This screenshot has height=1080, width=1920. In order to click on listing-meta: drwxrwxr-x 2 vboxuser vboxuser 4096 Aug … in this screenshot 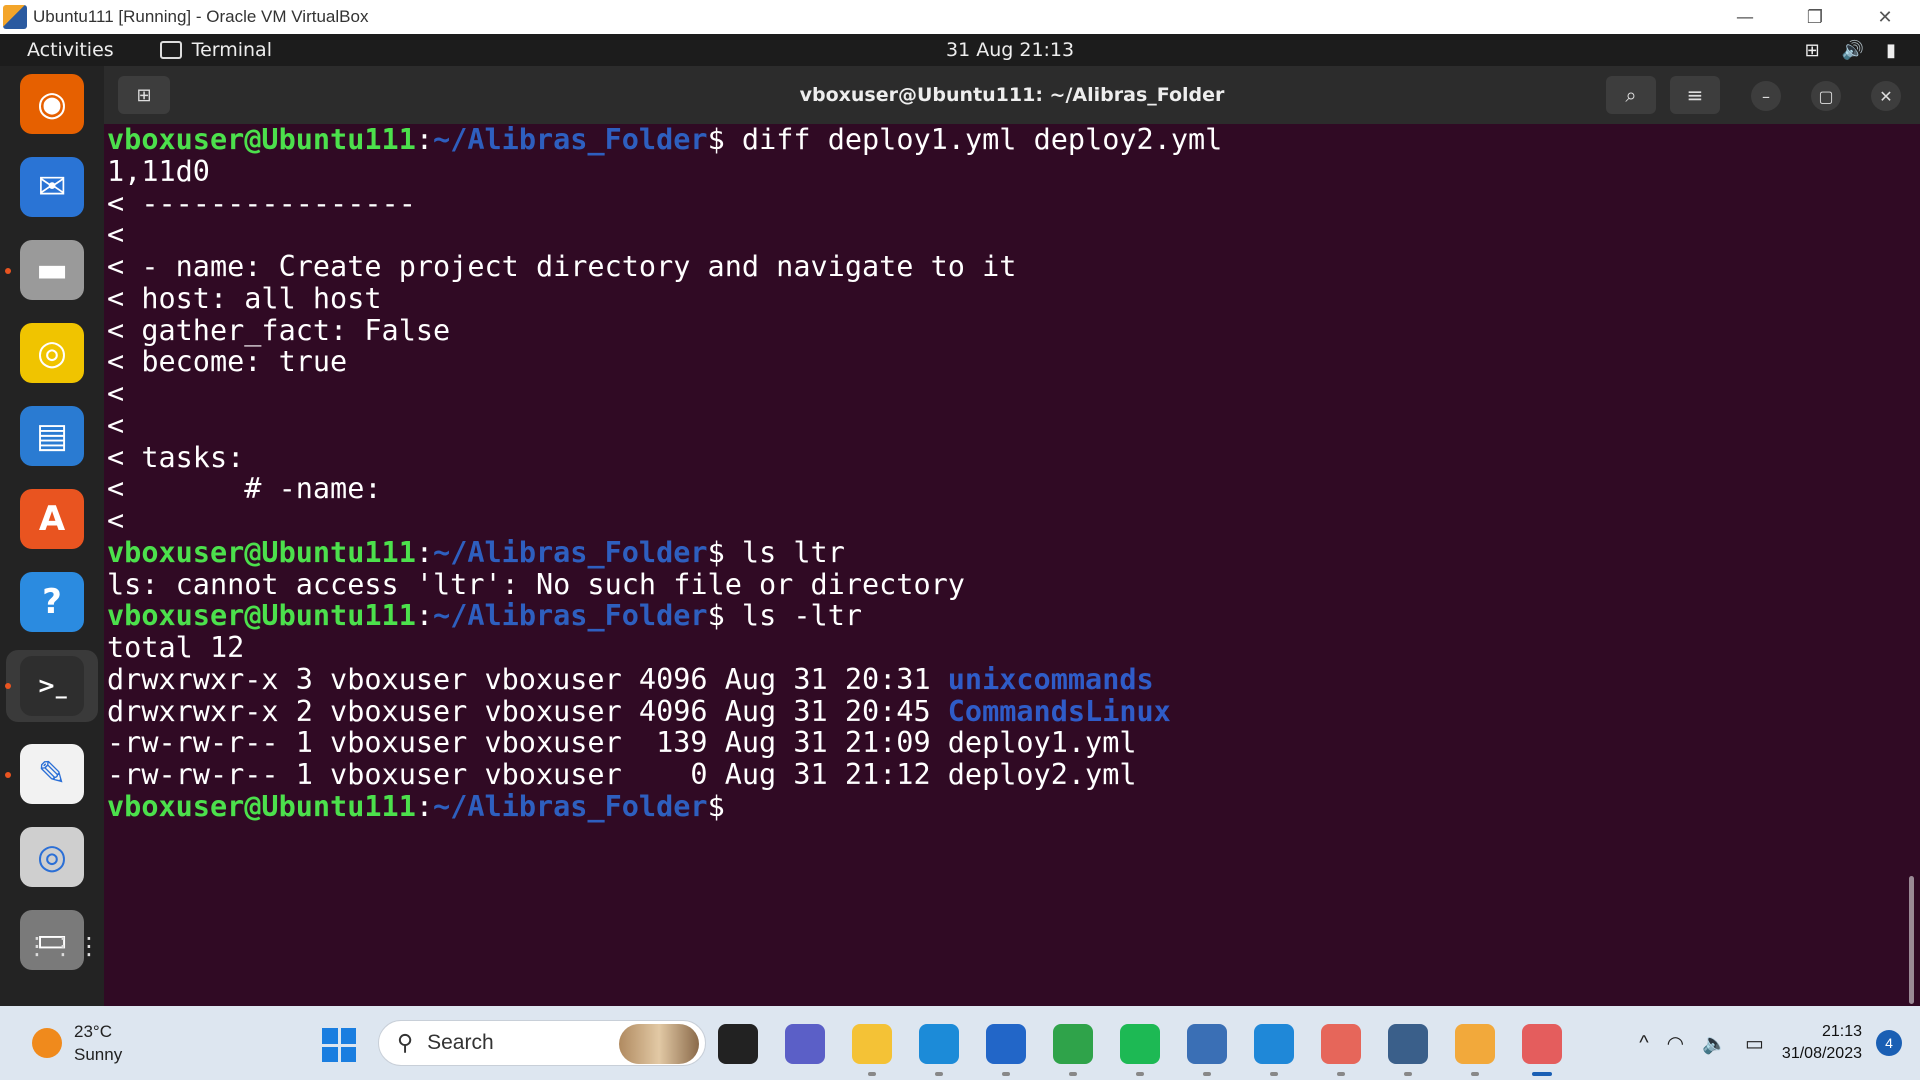, I will do `click(527, 711)`.